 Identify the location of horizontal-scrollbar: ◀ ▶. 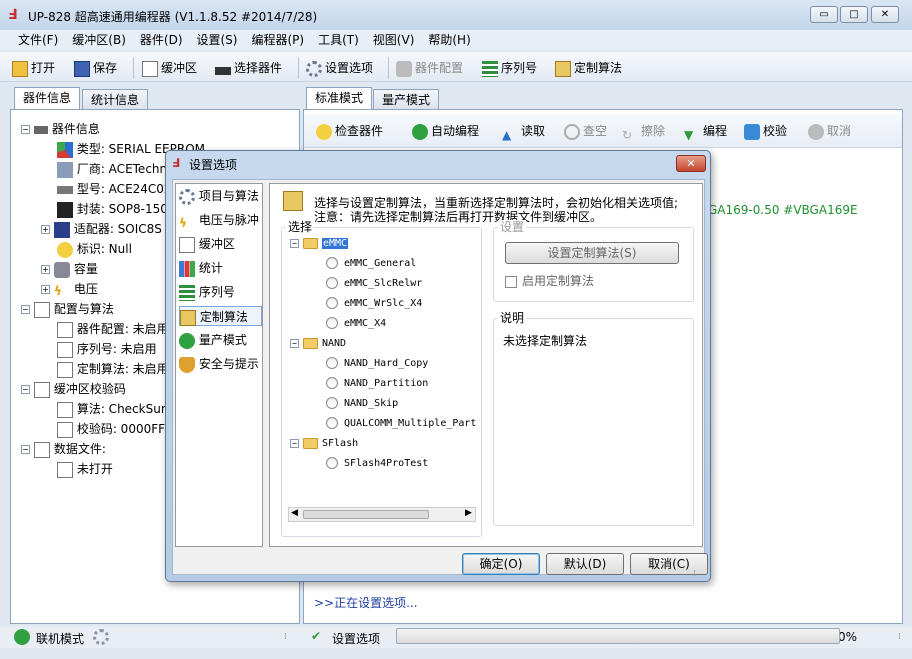
(382, 514).